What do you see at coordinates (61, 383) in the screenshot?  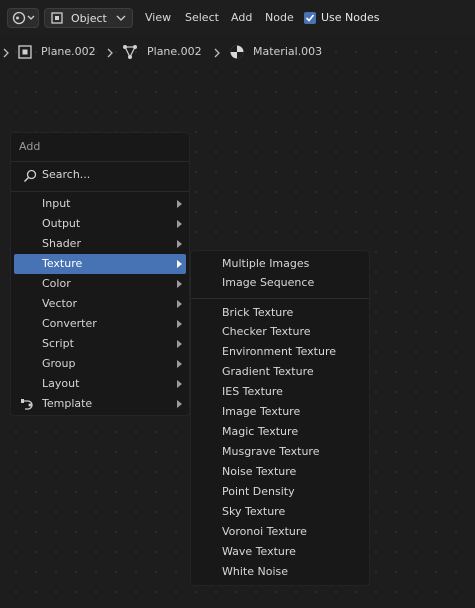 I see `menu-item-label: Layout` at bounding box center [61, 383].